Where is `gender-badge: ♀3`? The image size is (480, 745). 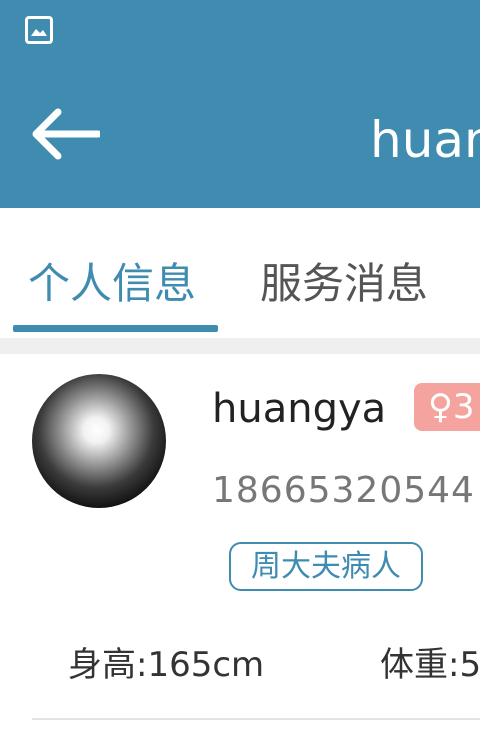 gender-badge: ♀3 is located at coordinates (447, 407).